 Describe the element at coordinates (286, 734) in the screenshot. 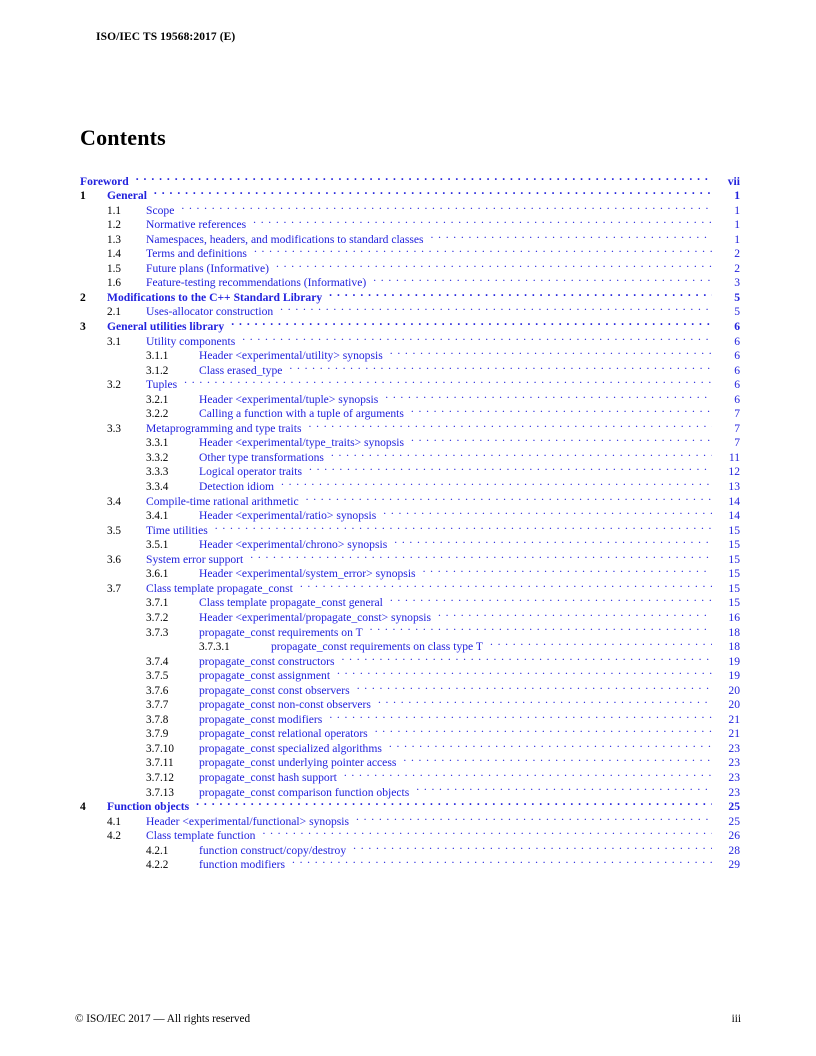

I see `toc-entry-title: propagate_const relational operators` at that location.